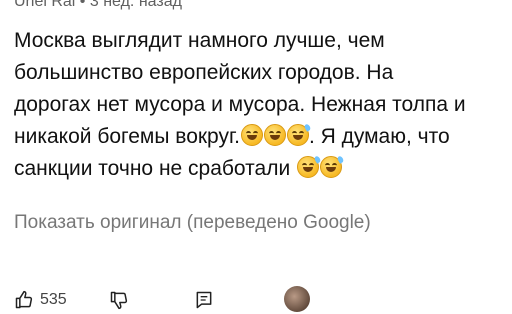  I want to click on comment-meta: Uriel Rai • 3 нед. назад, so click(98, 5).